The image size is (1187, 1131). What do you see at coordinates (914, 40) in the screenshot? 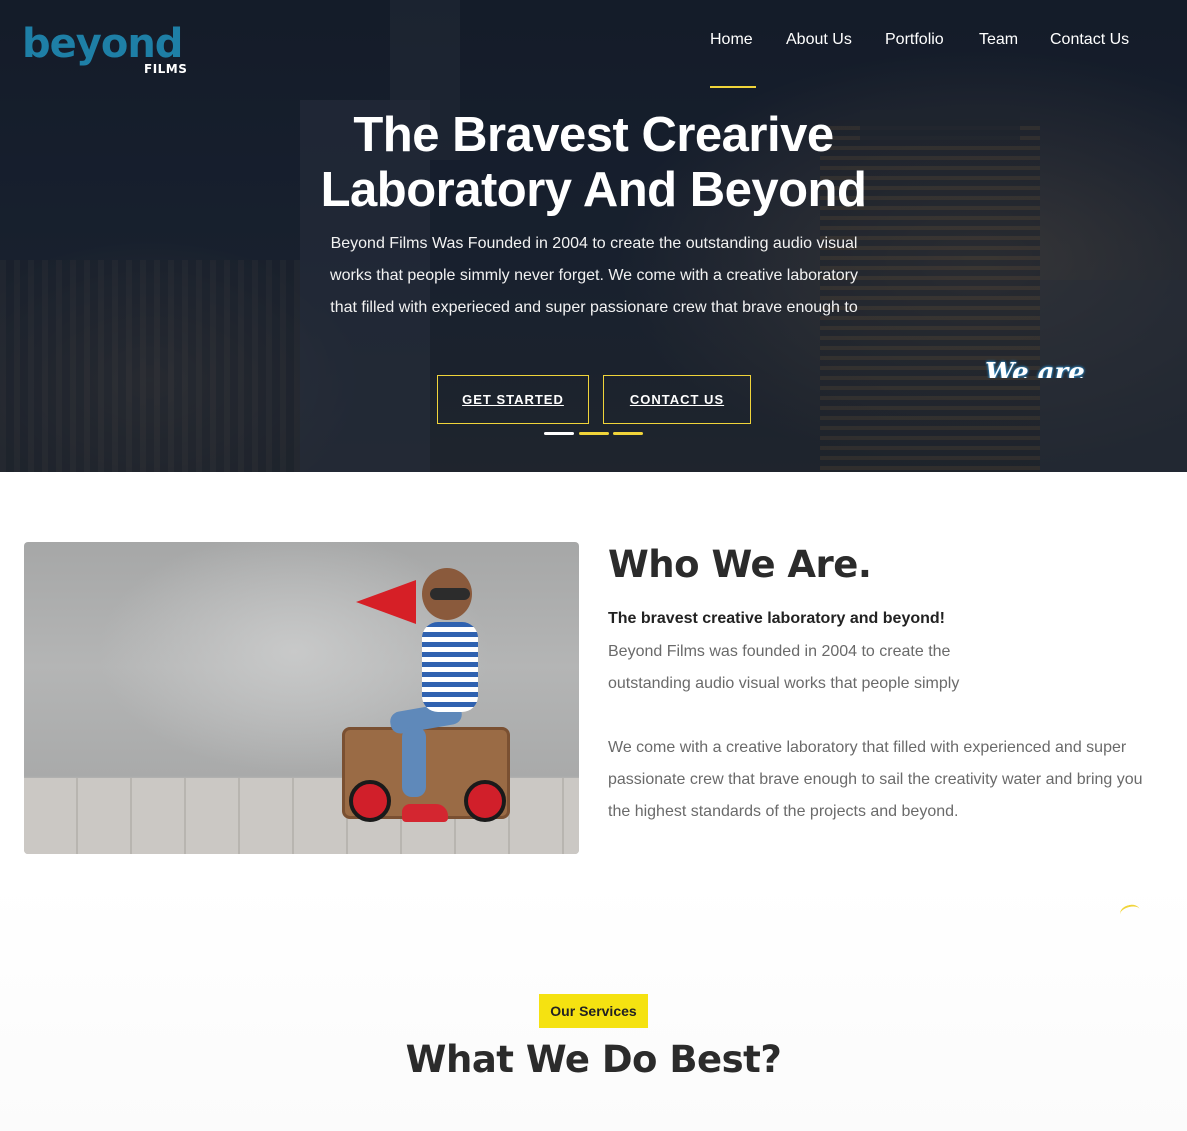
I see `nav-portfolio: Portfolio` at bounding box center [914, 40].